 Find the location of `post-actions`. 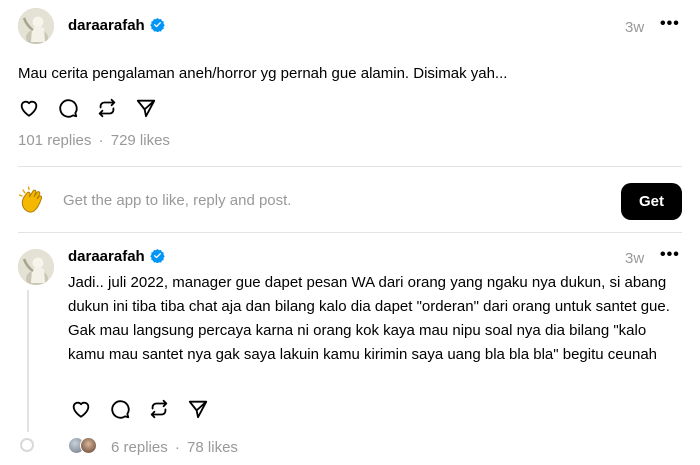

post-actions is located at coordinates (96, 108).